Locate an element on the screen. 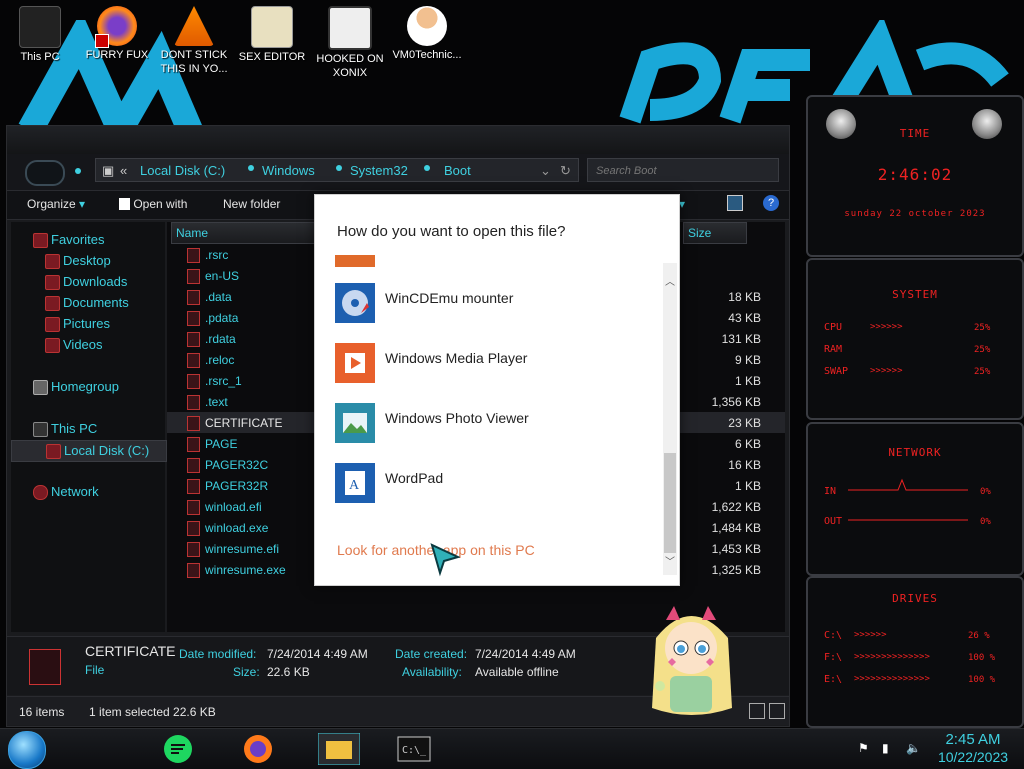 The height and width of the screenshot is (769, 1024). swap-value: 25% is located at coordinates (982, 372).